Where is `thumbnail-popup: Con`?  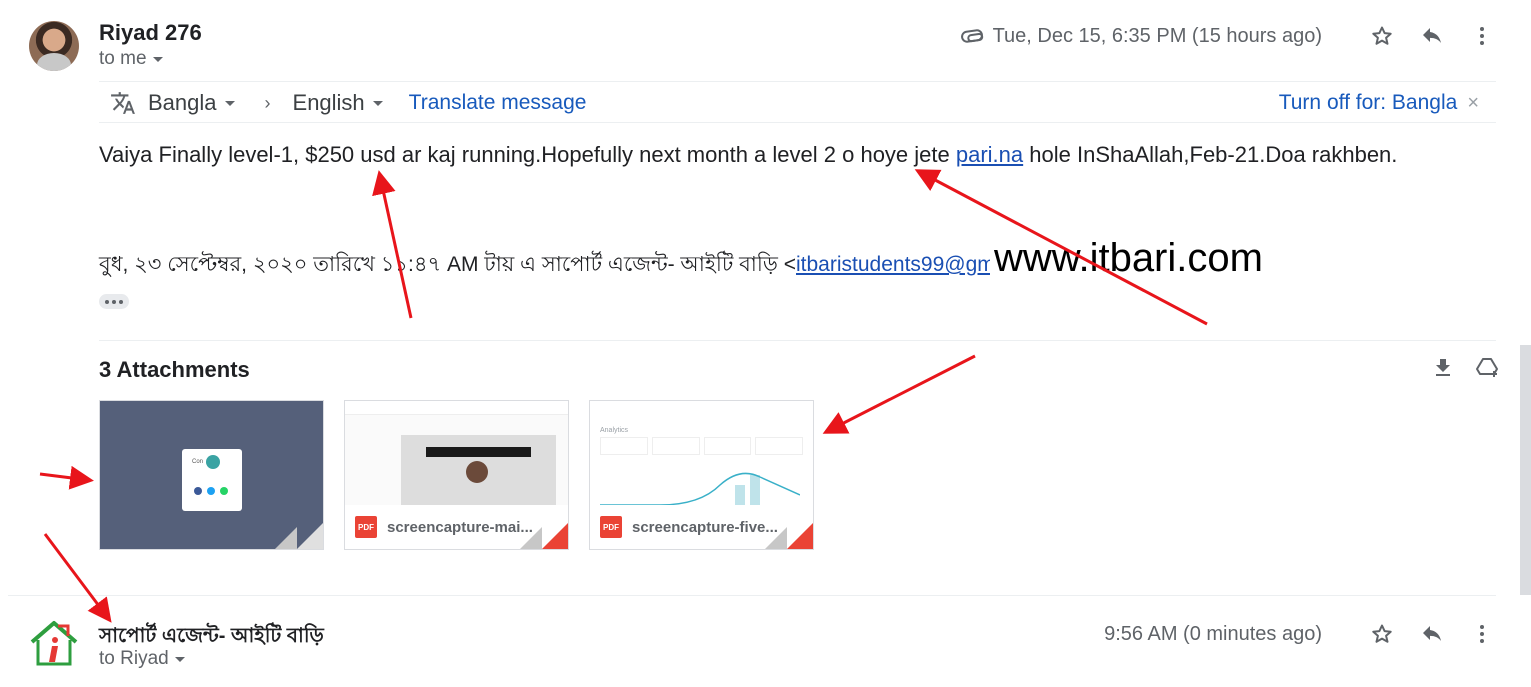 thumbnail-popup: Con is located at coordinates (212, 480).